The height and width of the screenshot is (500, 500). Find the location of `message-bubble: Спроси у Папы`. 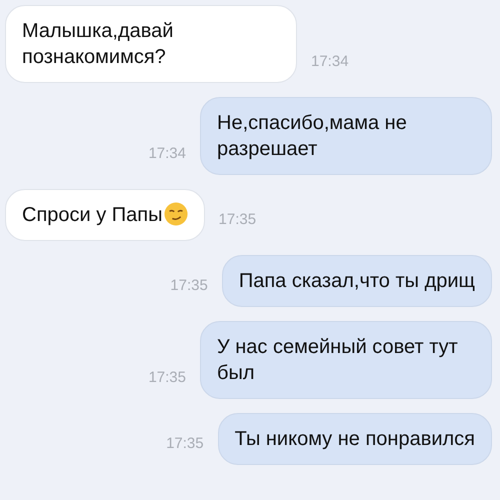

message-bubble: Спроси у Папы is located at coordinates (105, 215).